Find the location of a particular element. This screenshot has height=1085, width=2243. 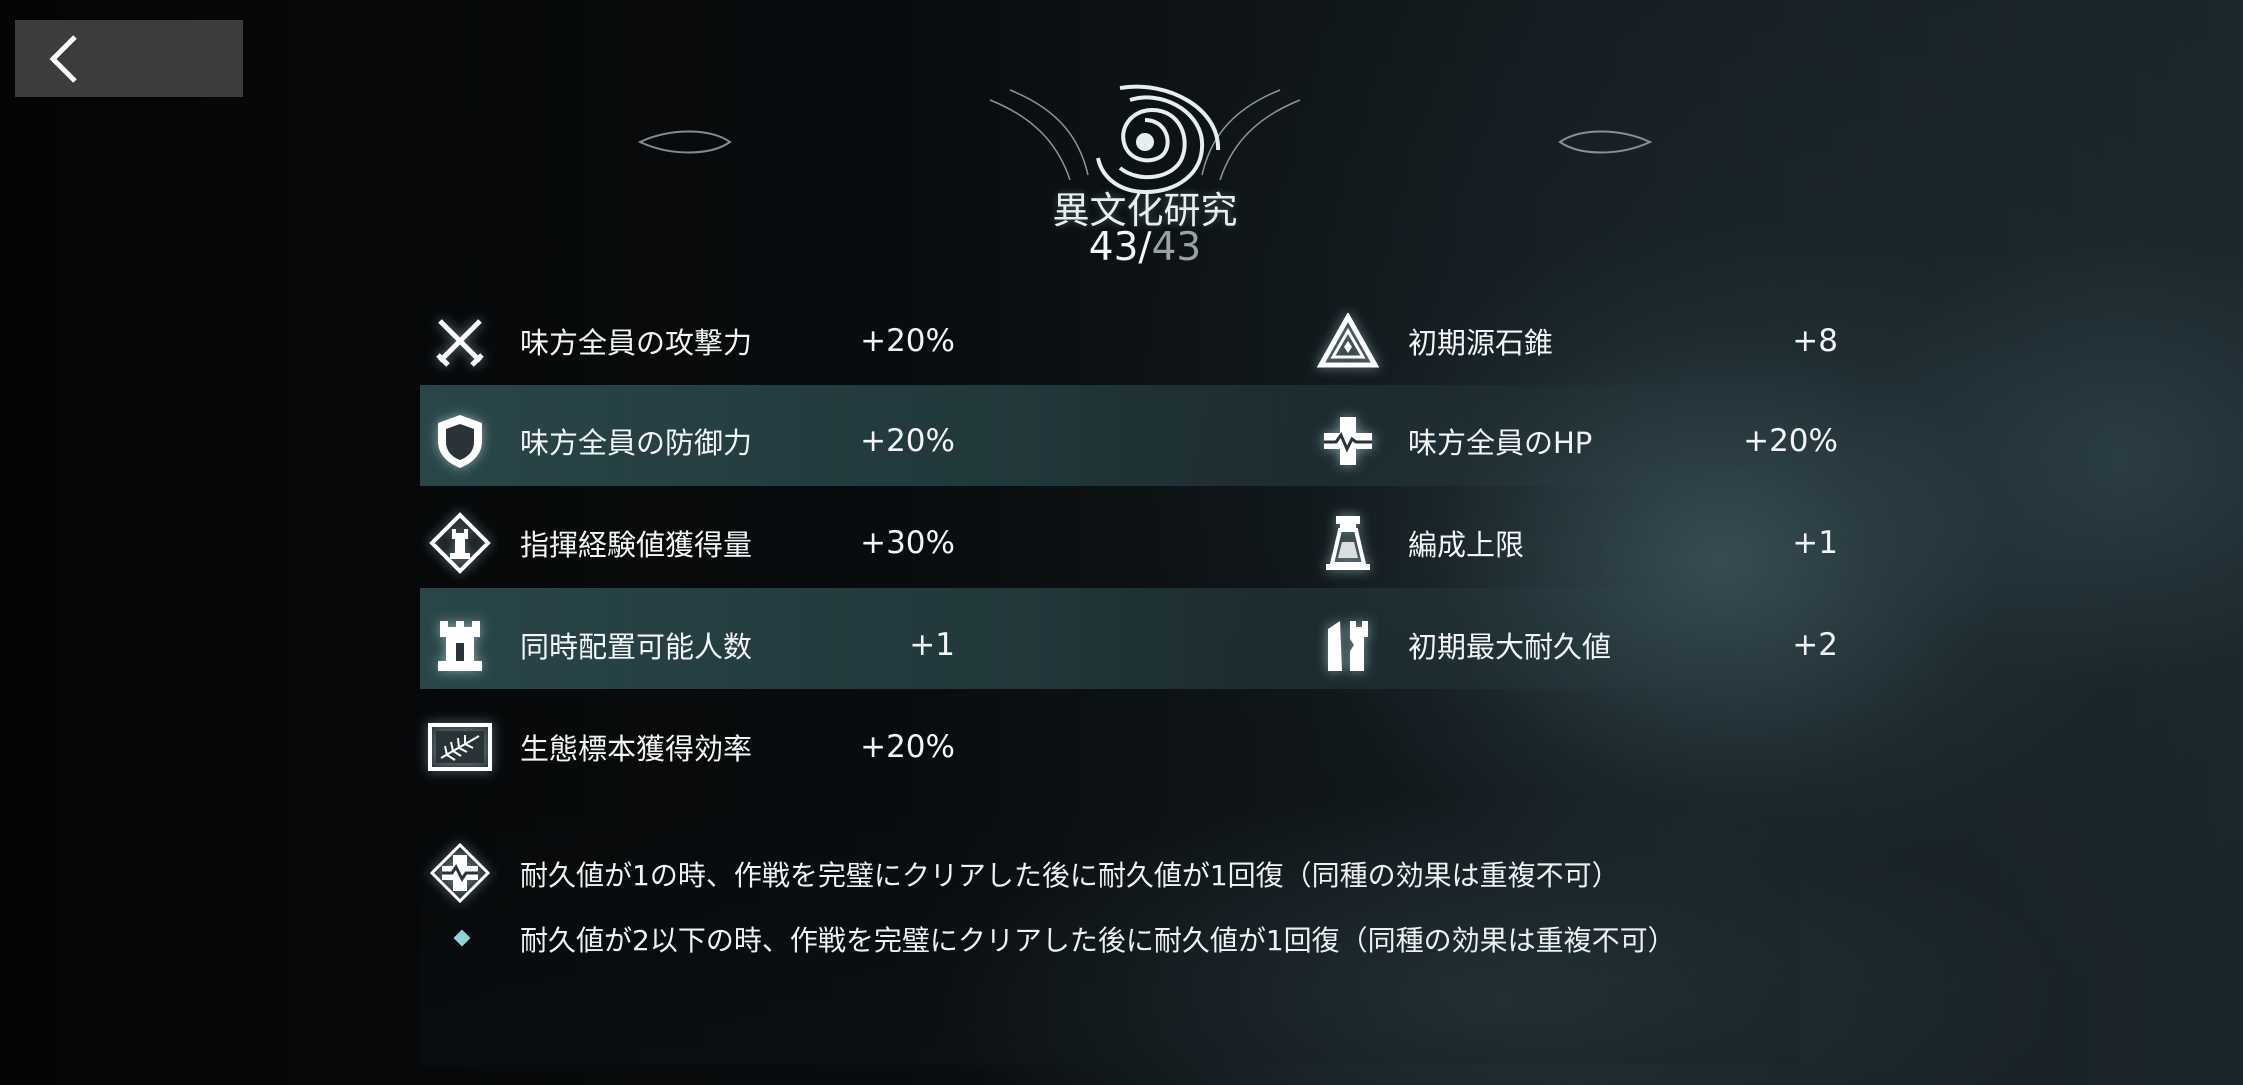

stat-specimen: 生態標本獲得効率 +20% is located at coordinates (690, 746).